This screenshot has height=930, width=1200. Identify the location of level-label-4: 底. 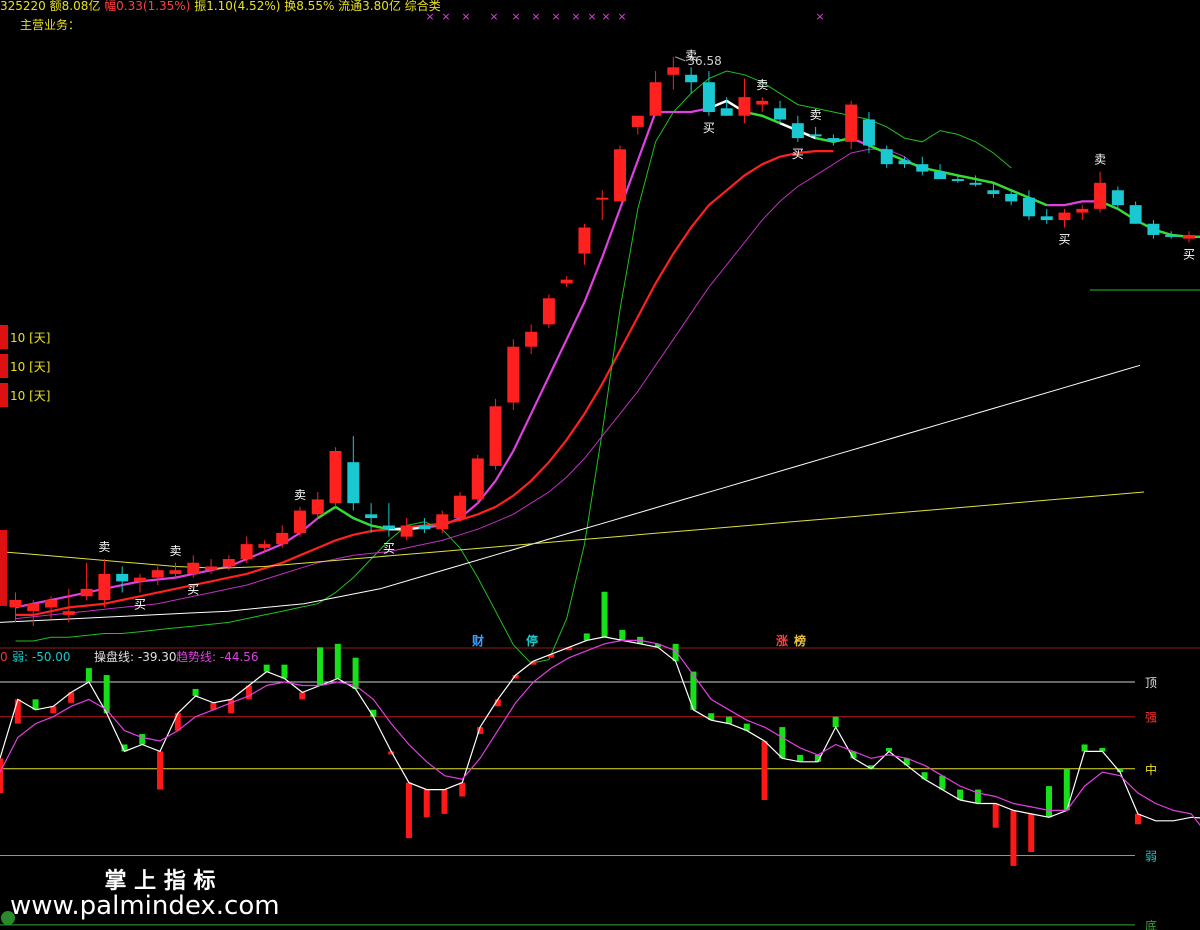
(1151, 924).